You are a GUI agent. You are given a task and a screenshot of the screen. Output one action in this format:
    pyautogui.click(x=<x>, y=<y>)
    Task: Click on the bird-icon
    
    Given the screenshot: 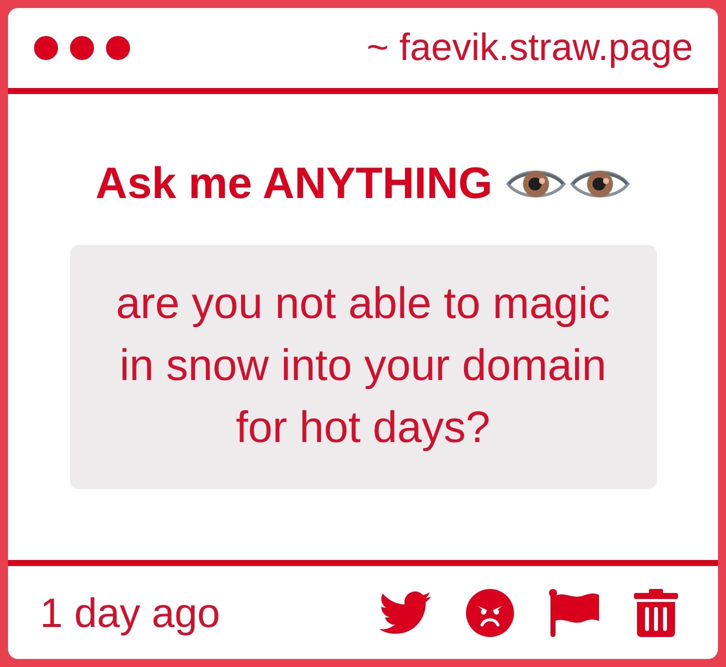 What is the action you would take?
    pyautogui.click(x=406, y=612)
    